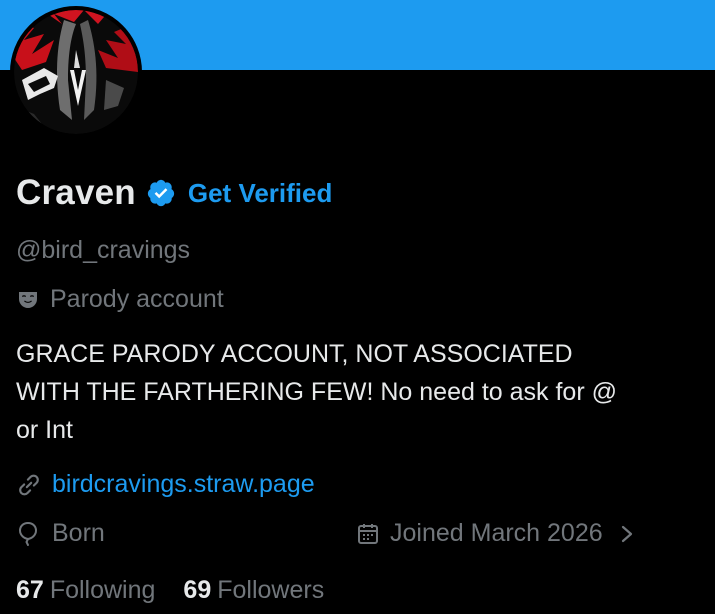 The image size is (715, 614). Describe the element at coordinates (30, 590) in the screenshot. I see `following-count: 67` at that location.